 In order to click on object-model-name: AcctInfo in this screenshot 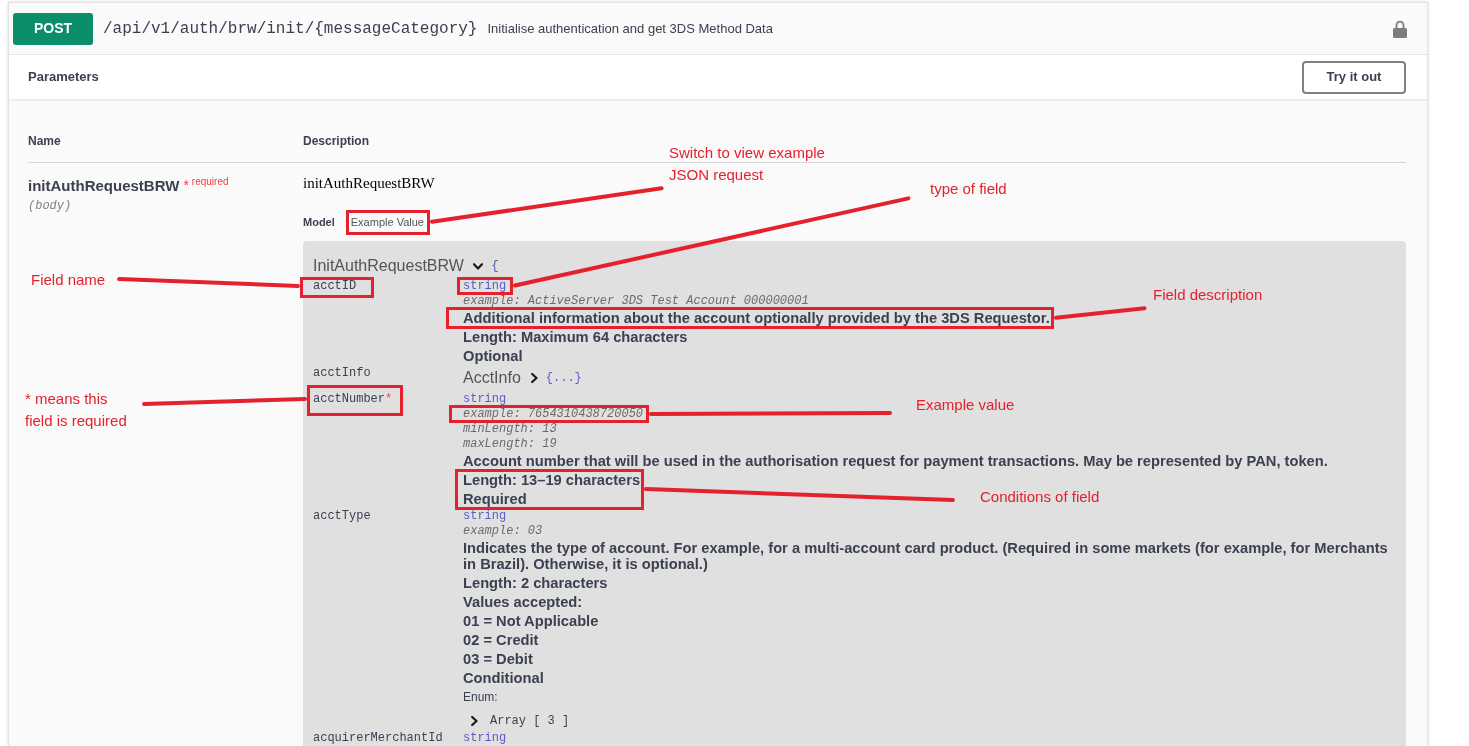, I will do `click(492, 378)`.